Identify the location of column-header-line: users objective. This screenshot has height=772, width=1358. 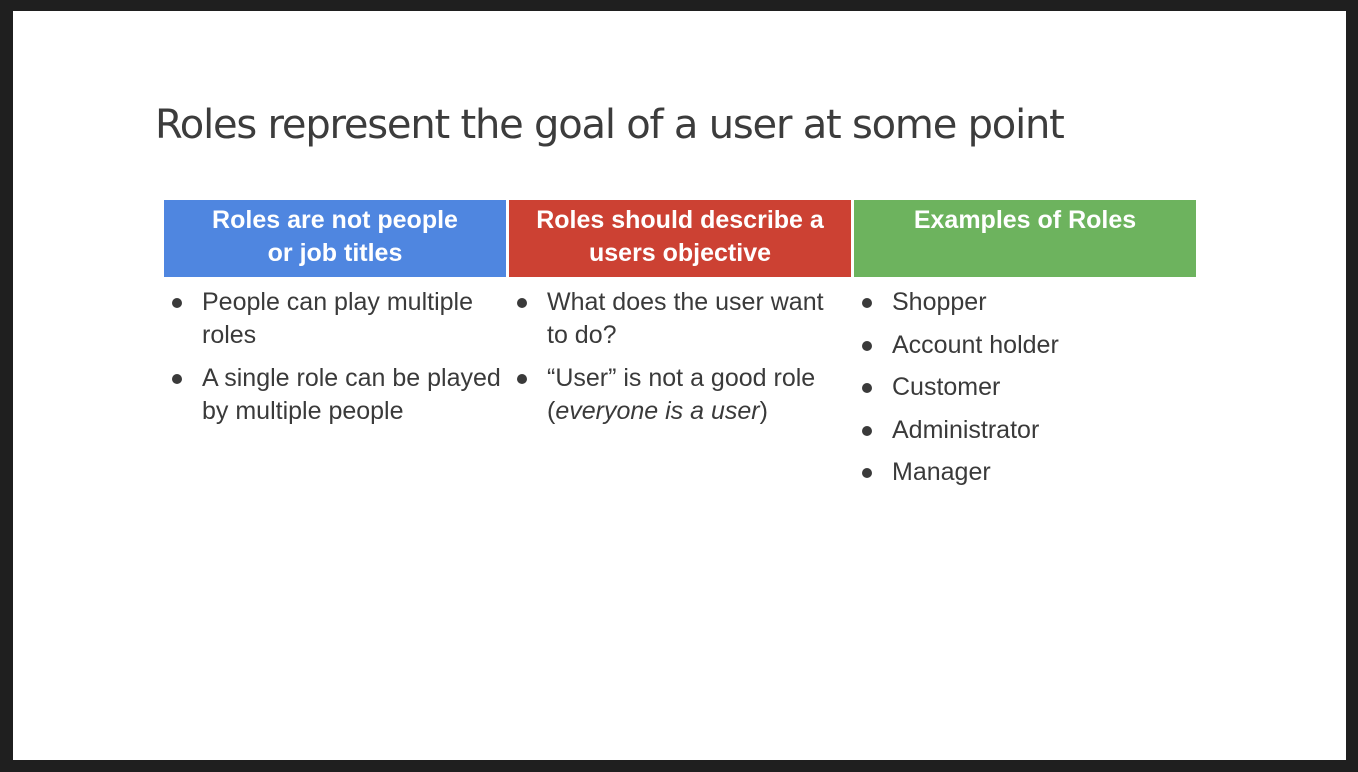
(680, 253).